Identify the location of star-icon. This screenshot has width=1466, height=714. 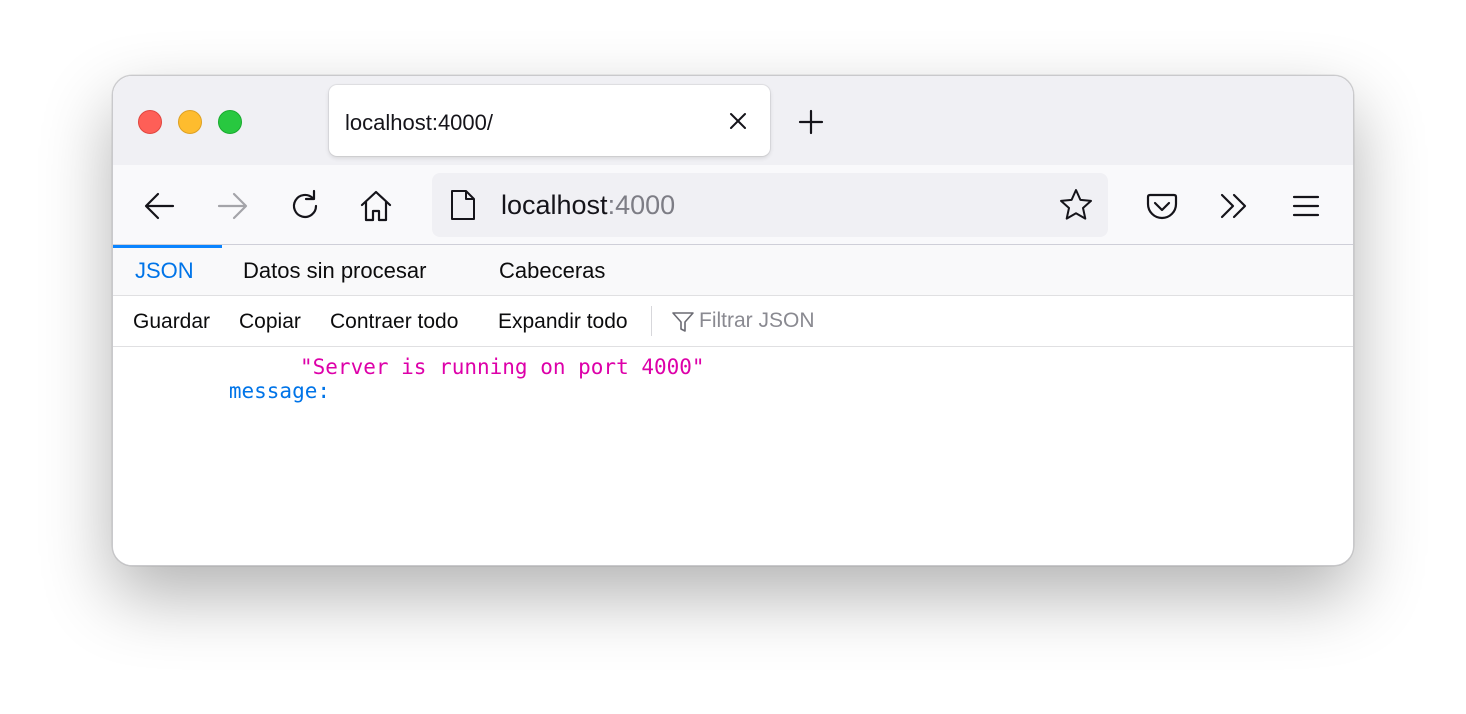
(1076, 205).